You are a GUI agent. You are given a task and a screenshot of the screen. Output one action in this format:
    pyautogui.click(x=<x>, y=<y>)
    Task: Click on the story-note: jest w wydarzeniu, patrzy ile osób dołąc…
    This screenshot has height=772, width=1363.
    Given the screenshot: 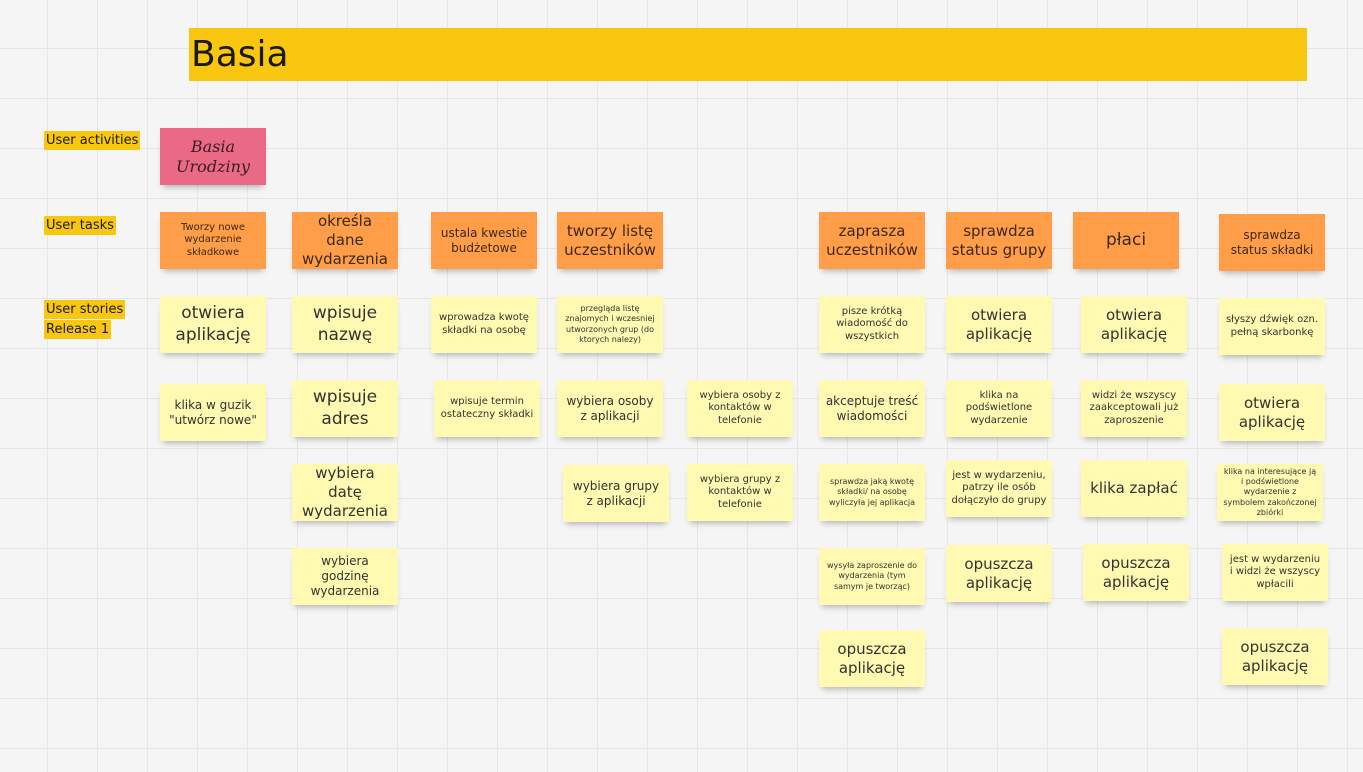 What is the action you would take?
    pyautogui.click(x=999, y=488)
    